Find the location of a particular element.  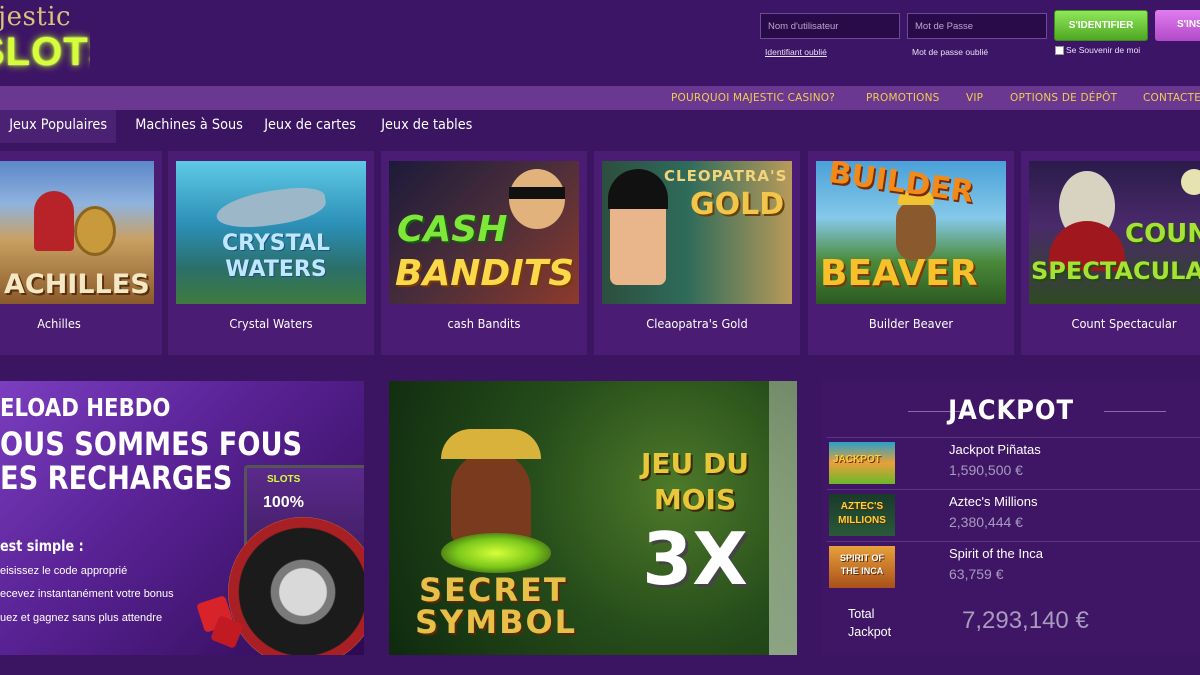

bandit-face is located at coordinates (537, 199).